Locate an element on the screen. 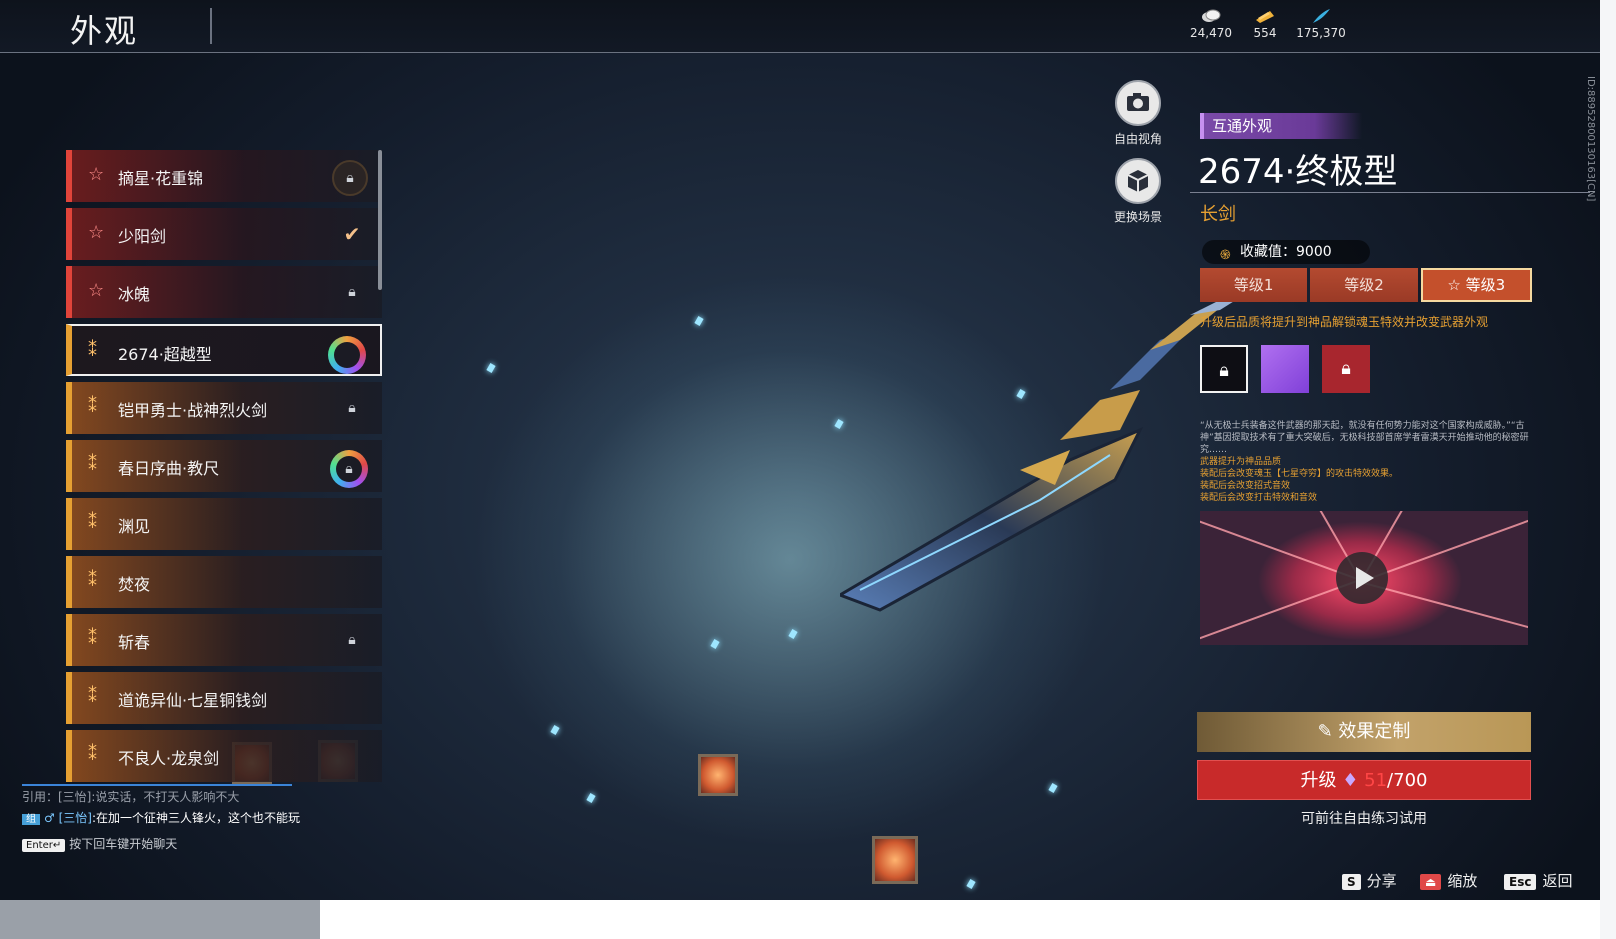 The image size is (1616, 939). free-view-button: 自由视角 is located at coordinates (1138, 113).